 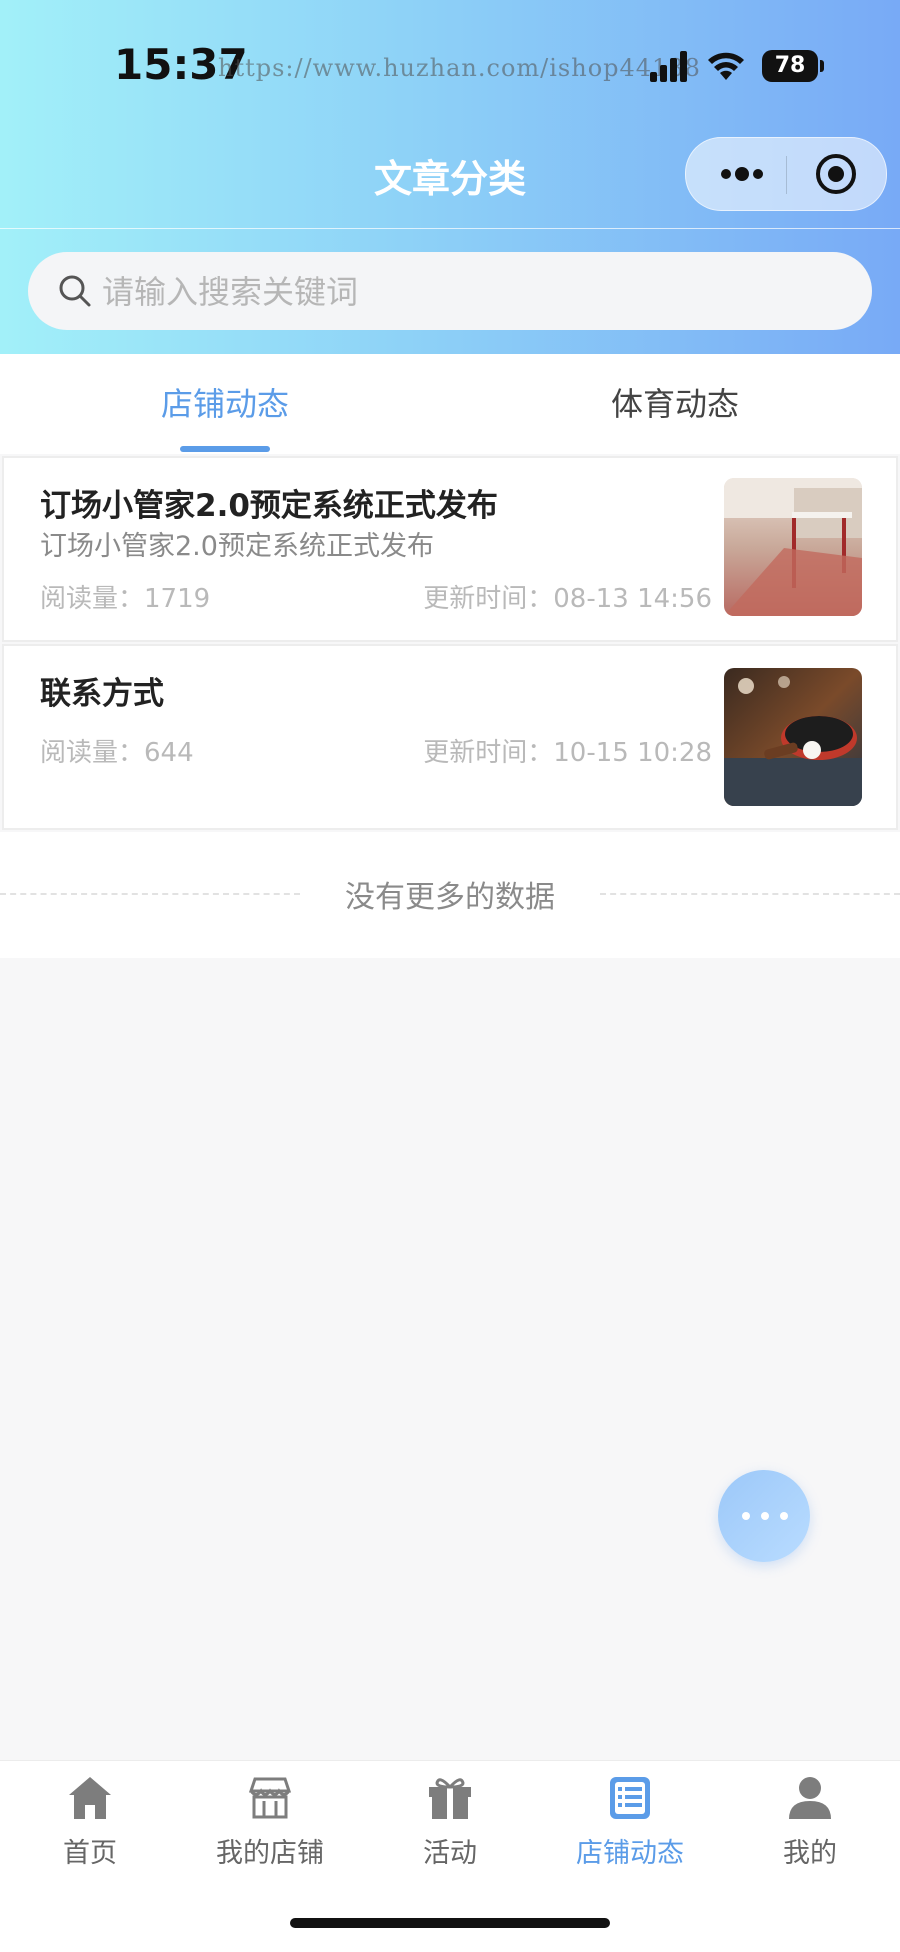 What do you see at coordinates (450, 228) in the screenshot?
I see `header-divider` at bounding box center [450, 228].